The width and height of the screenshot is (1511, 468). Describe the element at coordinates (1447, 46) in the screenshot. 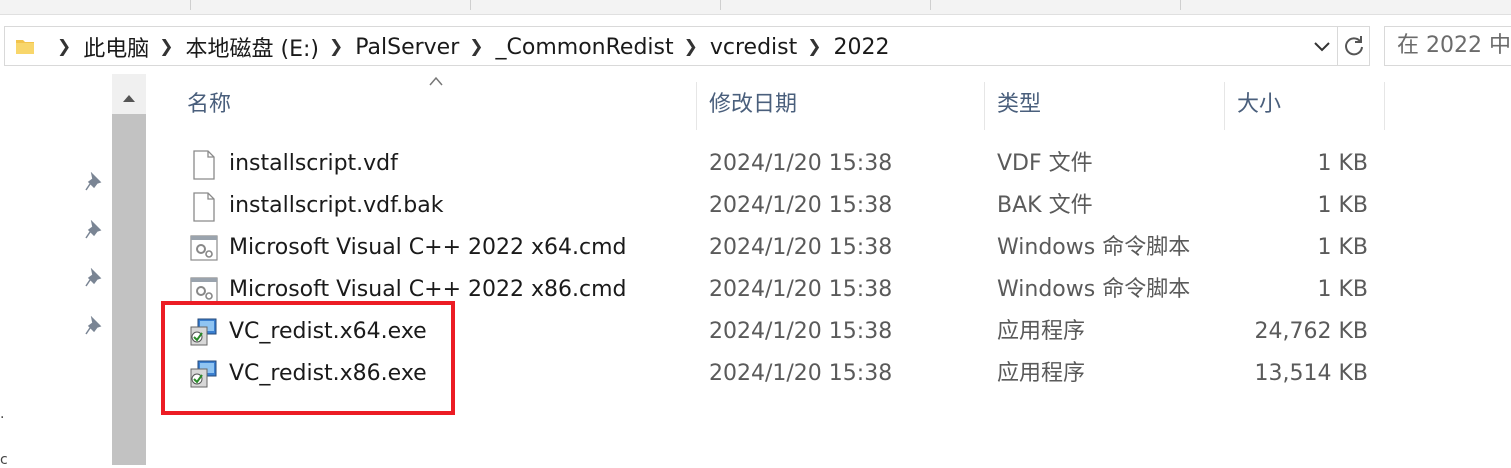

I see `search-input: 在 2022 中` at that location.